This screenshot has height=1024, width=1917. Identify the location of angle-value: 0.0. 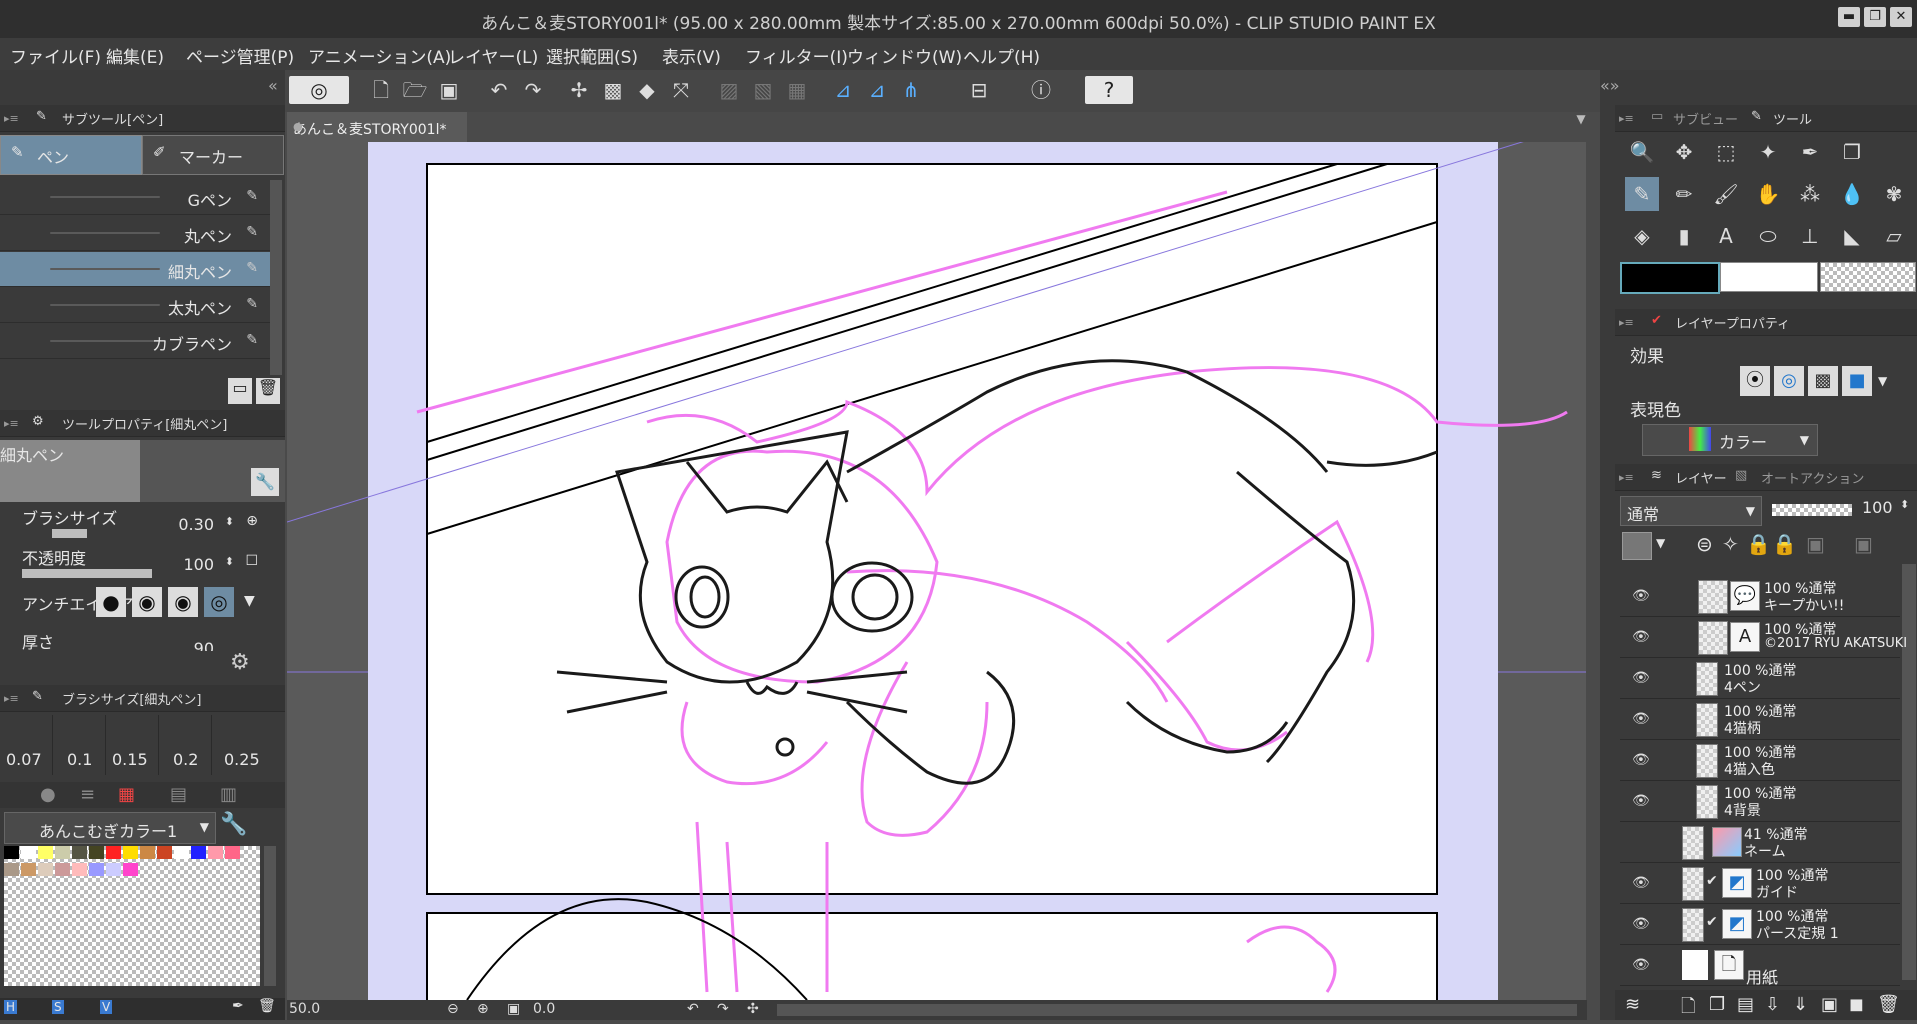
(544, 1009).